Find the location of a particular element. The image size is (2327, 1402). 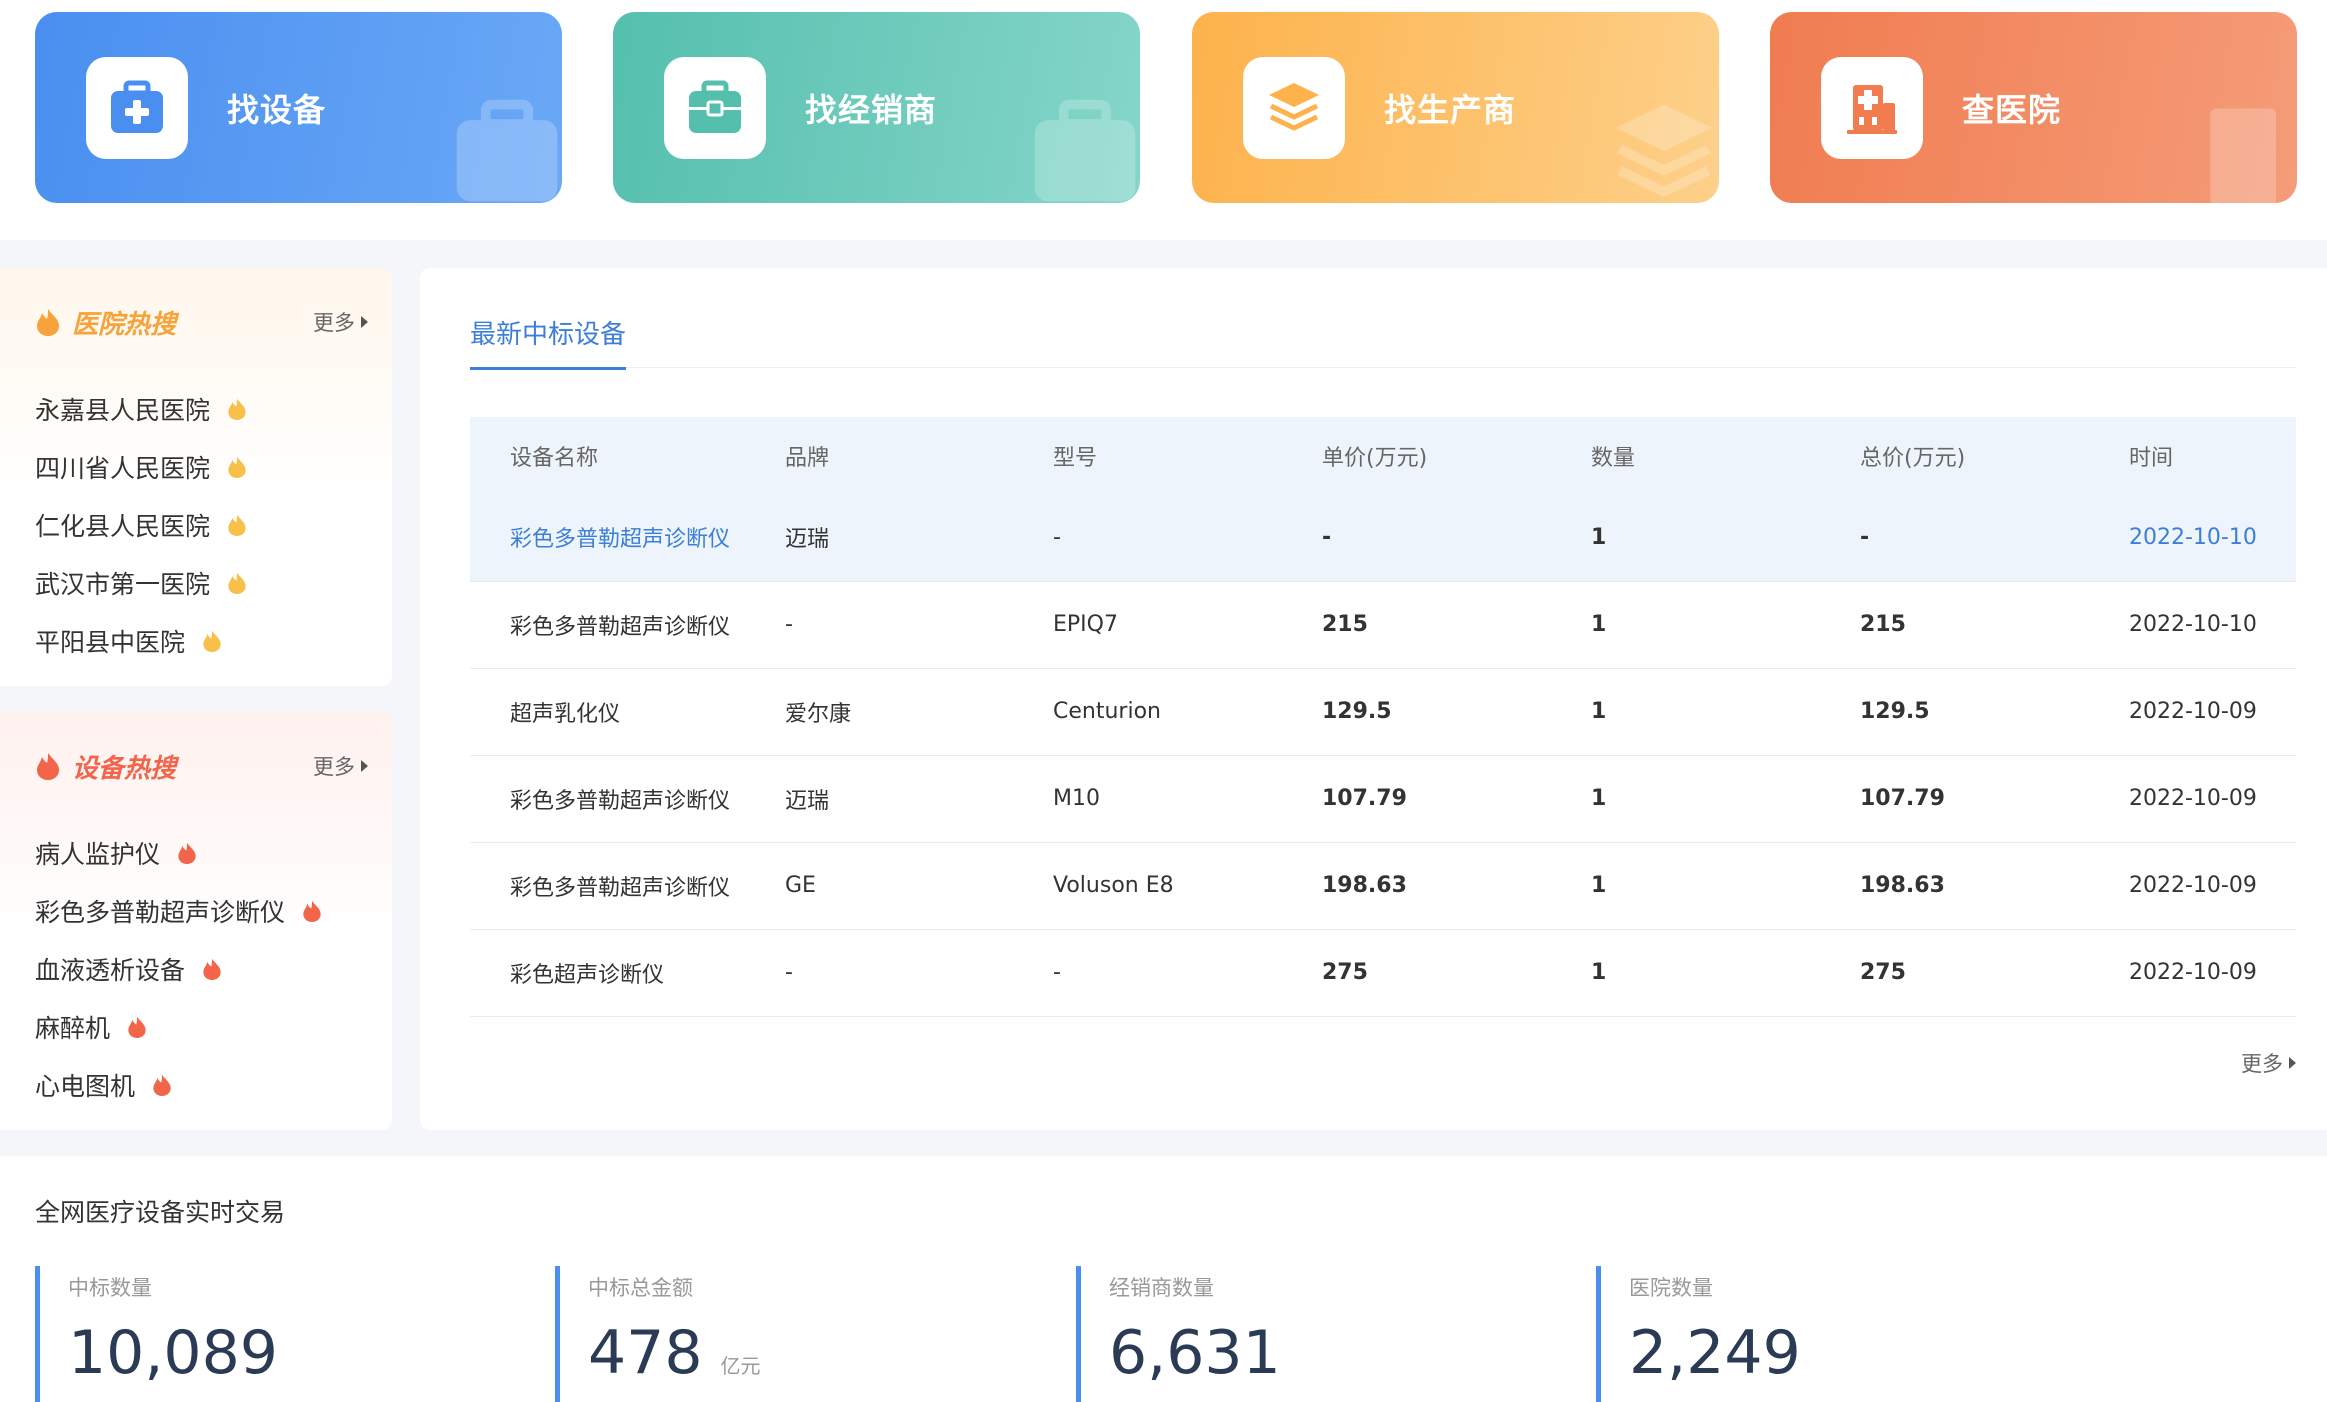

card-label: 查医院 is located at coordinates (2012, 109).